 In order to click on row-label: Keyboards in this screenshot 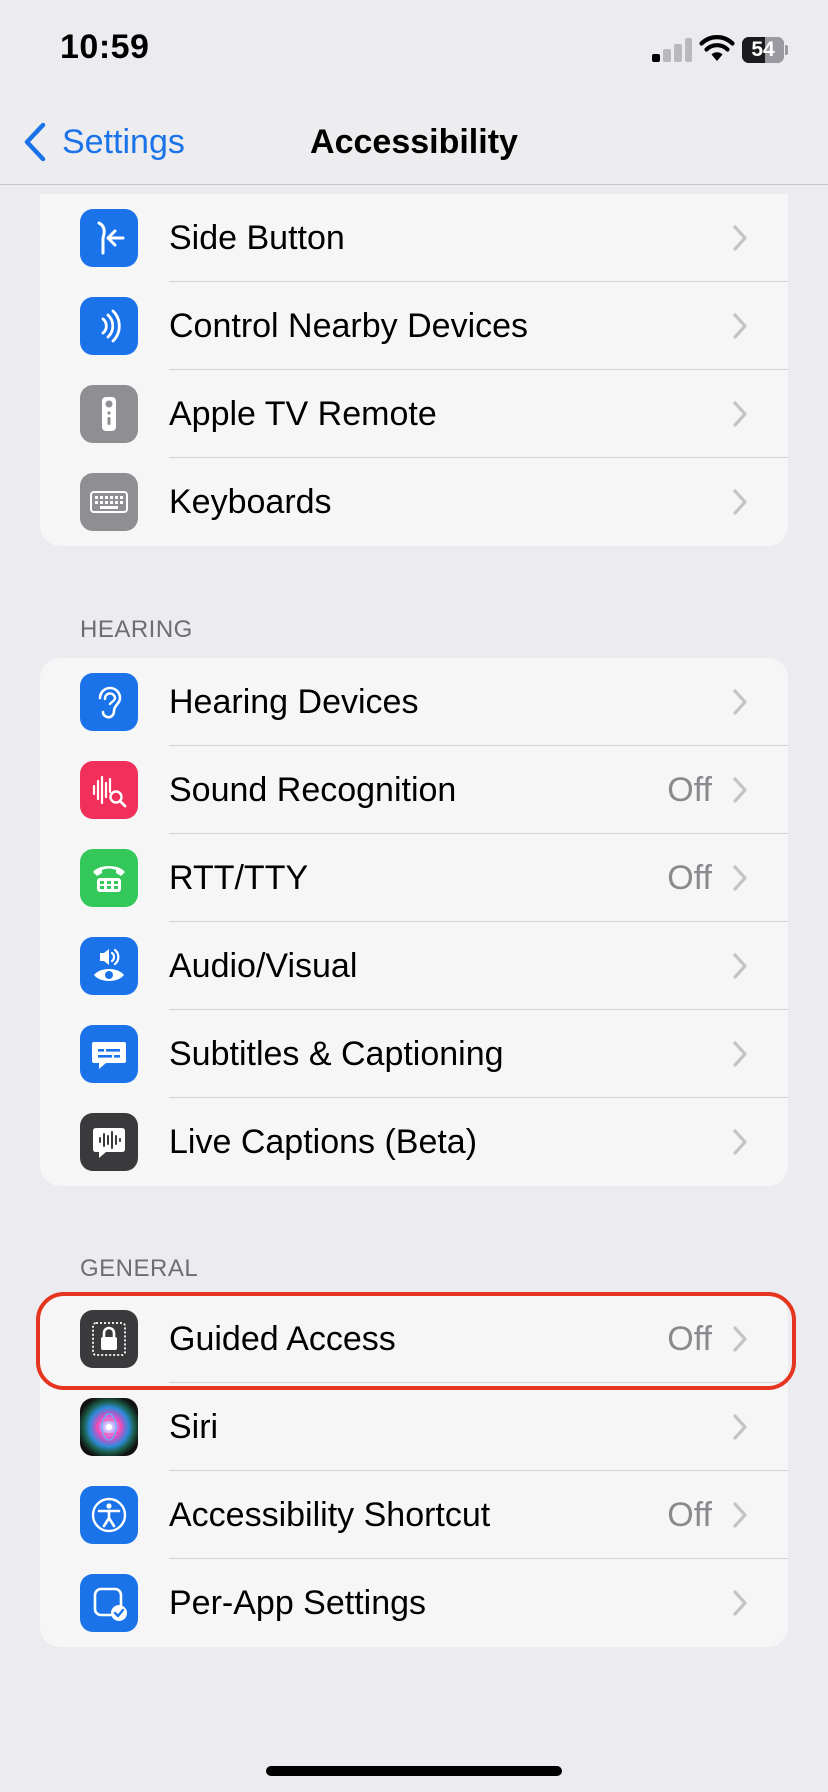, I will do `click(250, 502)`.